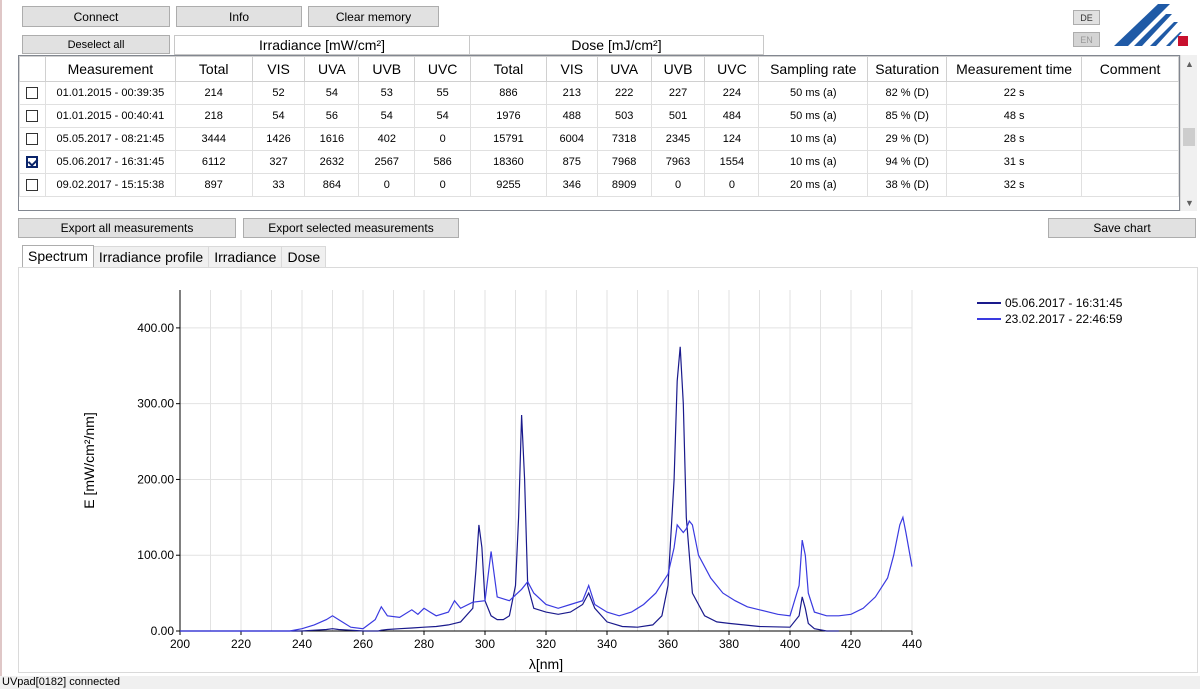 The width and height of the screenshot is (1200, 689). I want to click on column-header-13: Saturation, so click(907, 69).